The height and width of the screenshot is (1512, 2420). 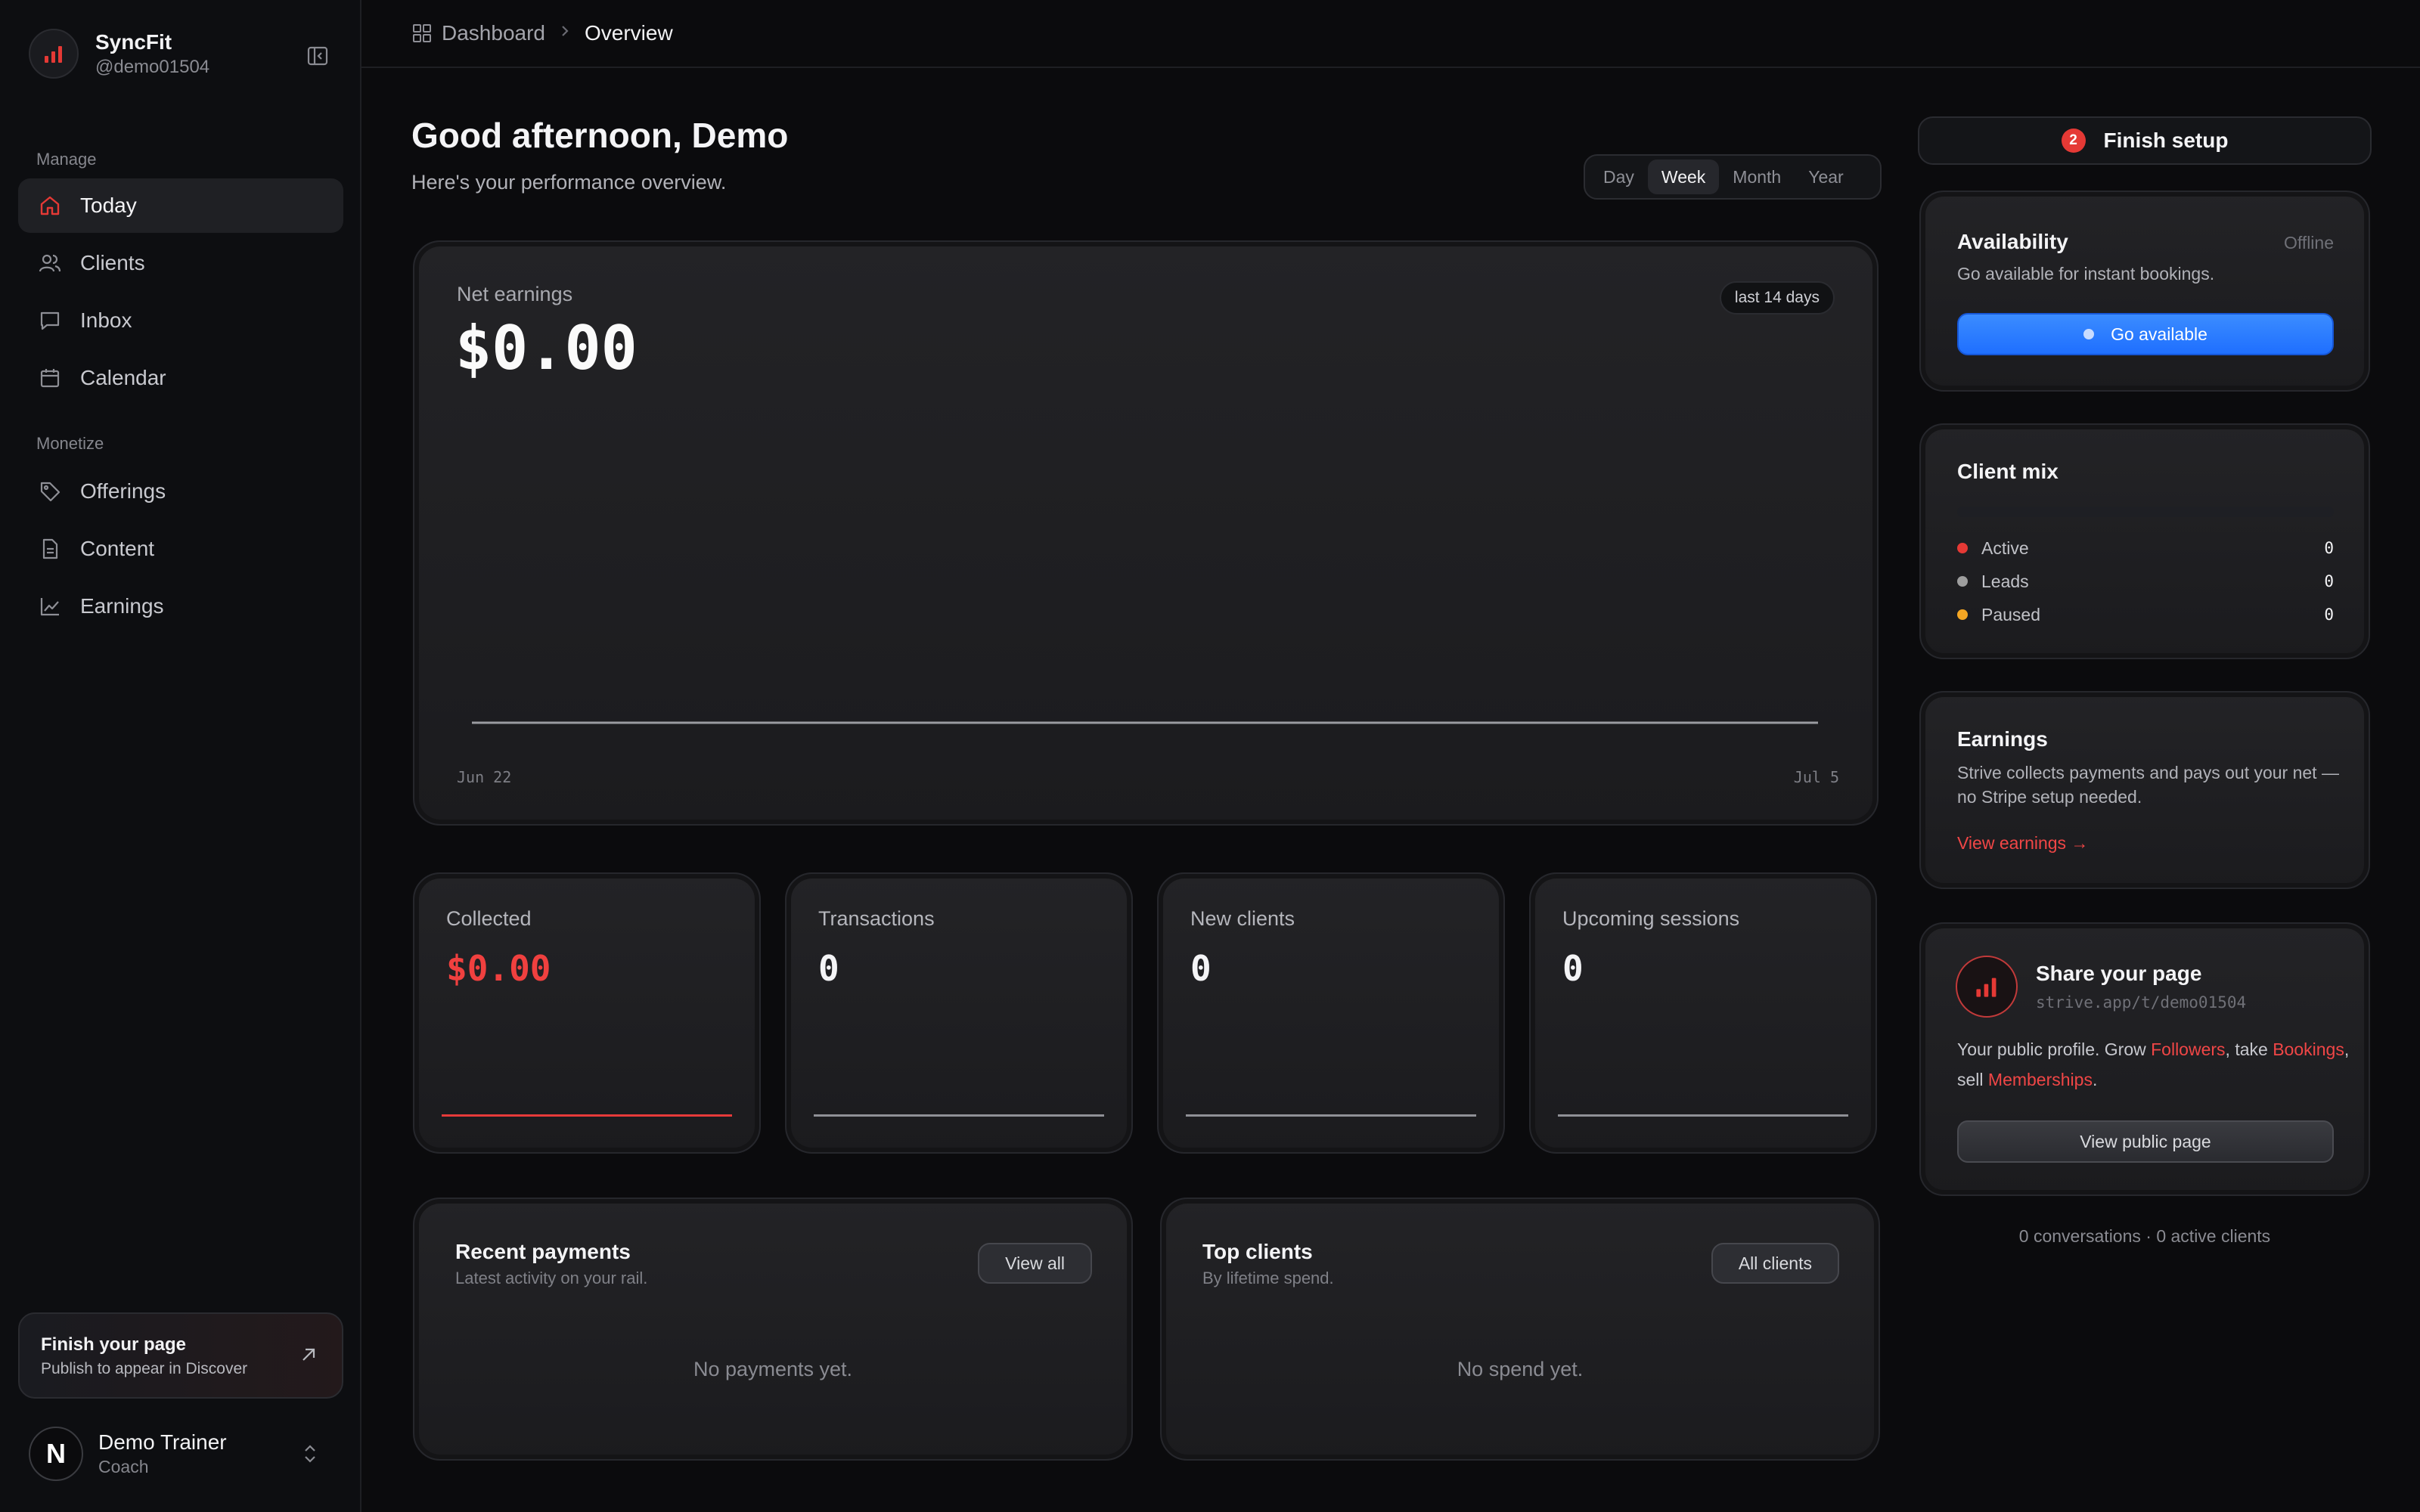 What do you see at coordinates (2308, 1049) in the screenshot?
I see `bookings-link: Bookings` at bounding box center [2308, 1049].